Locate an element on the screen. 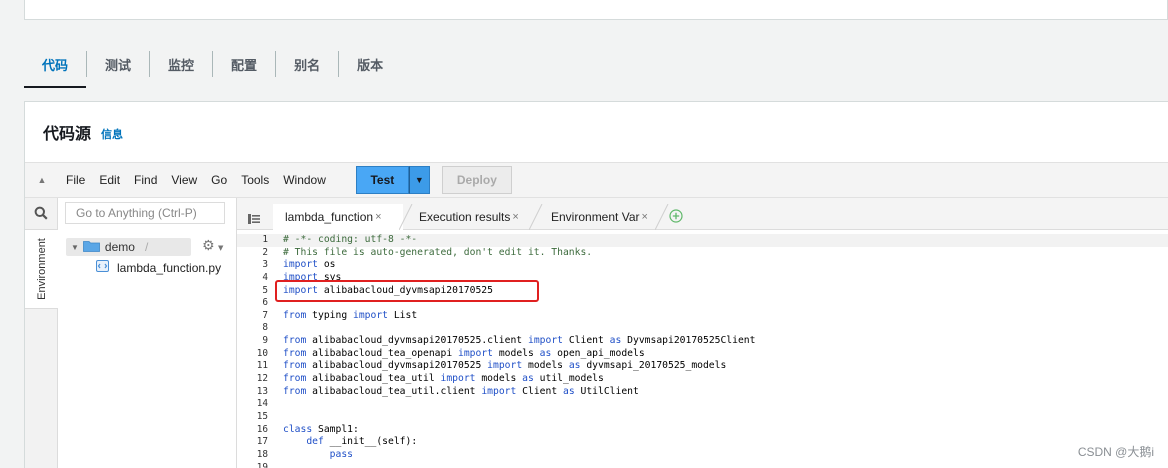 The height and width of the screenshot is (468, 1168). top-card is located at coordinates (596, 10).